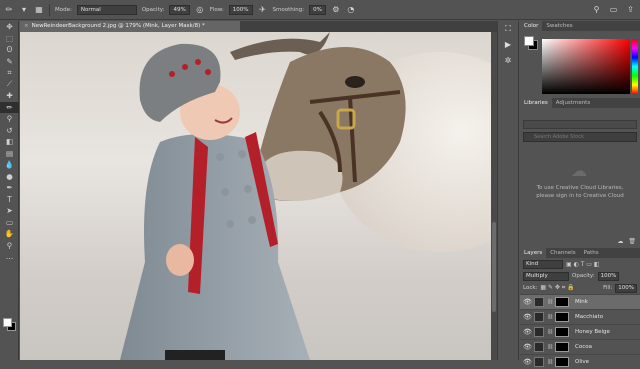 This screenshot has width=640, height=369. What do you see at coordinates (9, 223) in the screenshot?
I see `shape-tool-icon: ▭` at bounding box center [9, 223].